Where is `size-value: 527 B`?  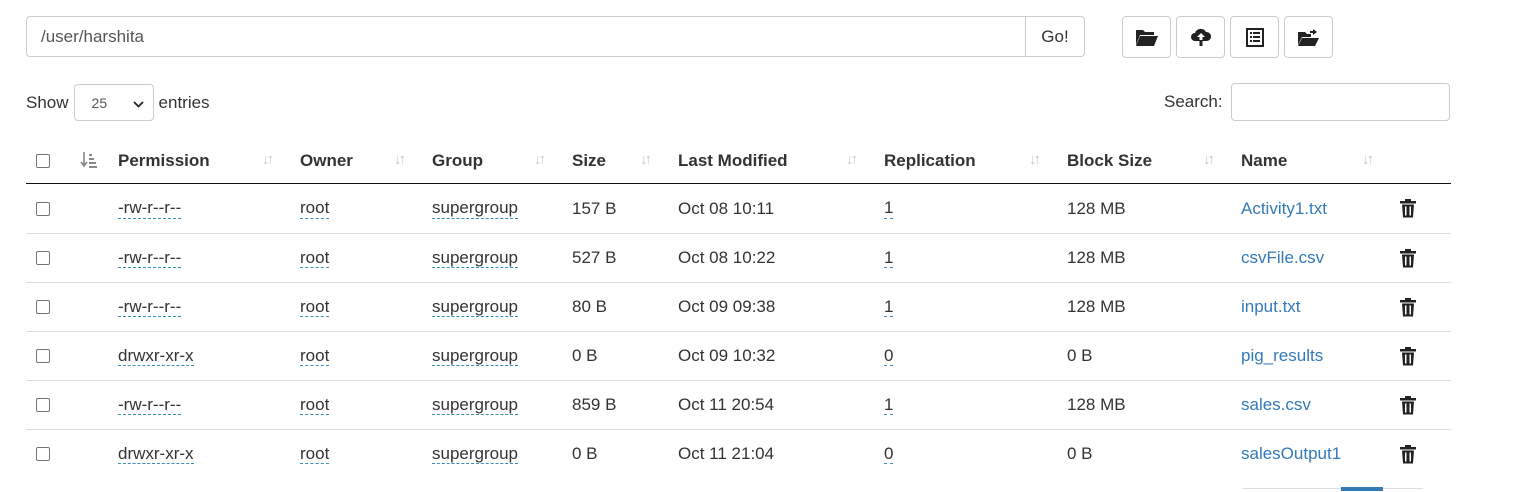
size-value: 527 B is located at coordinates (594, 257).